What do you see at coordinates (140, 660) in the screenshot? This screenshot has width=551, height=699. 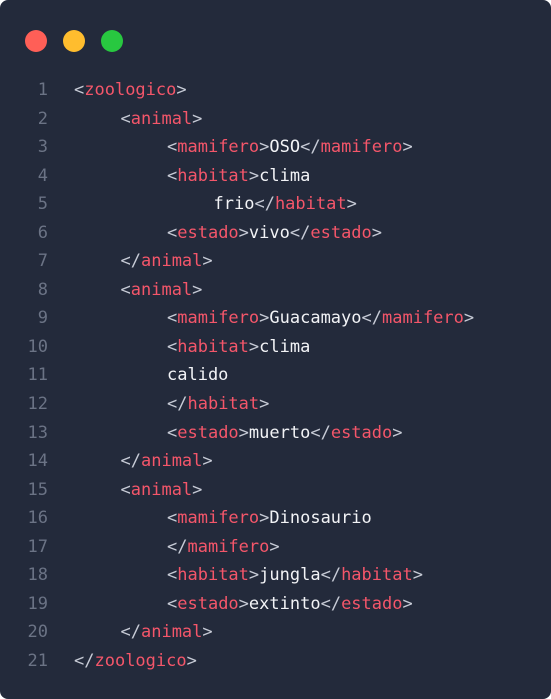 I see `tag-name: zoologico` at bounding box center [140, 660].